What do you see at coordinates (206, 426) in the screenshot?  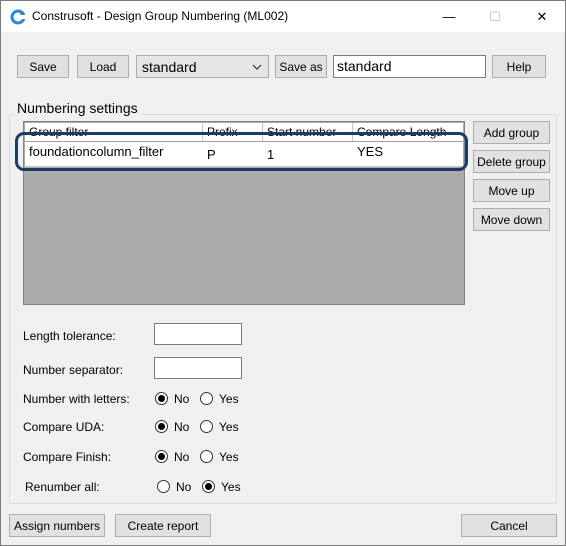 I see `compare-uda-yes-radio` at bounding box center [206, 426].